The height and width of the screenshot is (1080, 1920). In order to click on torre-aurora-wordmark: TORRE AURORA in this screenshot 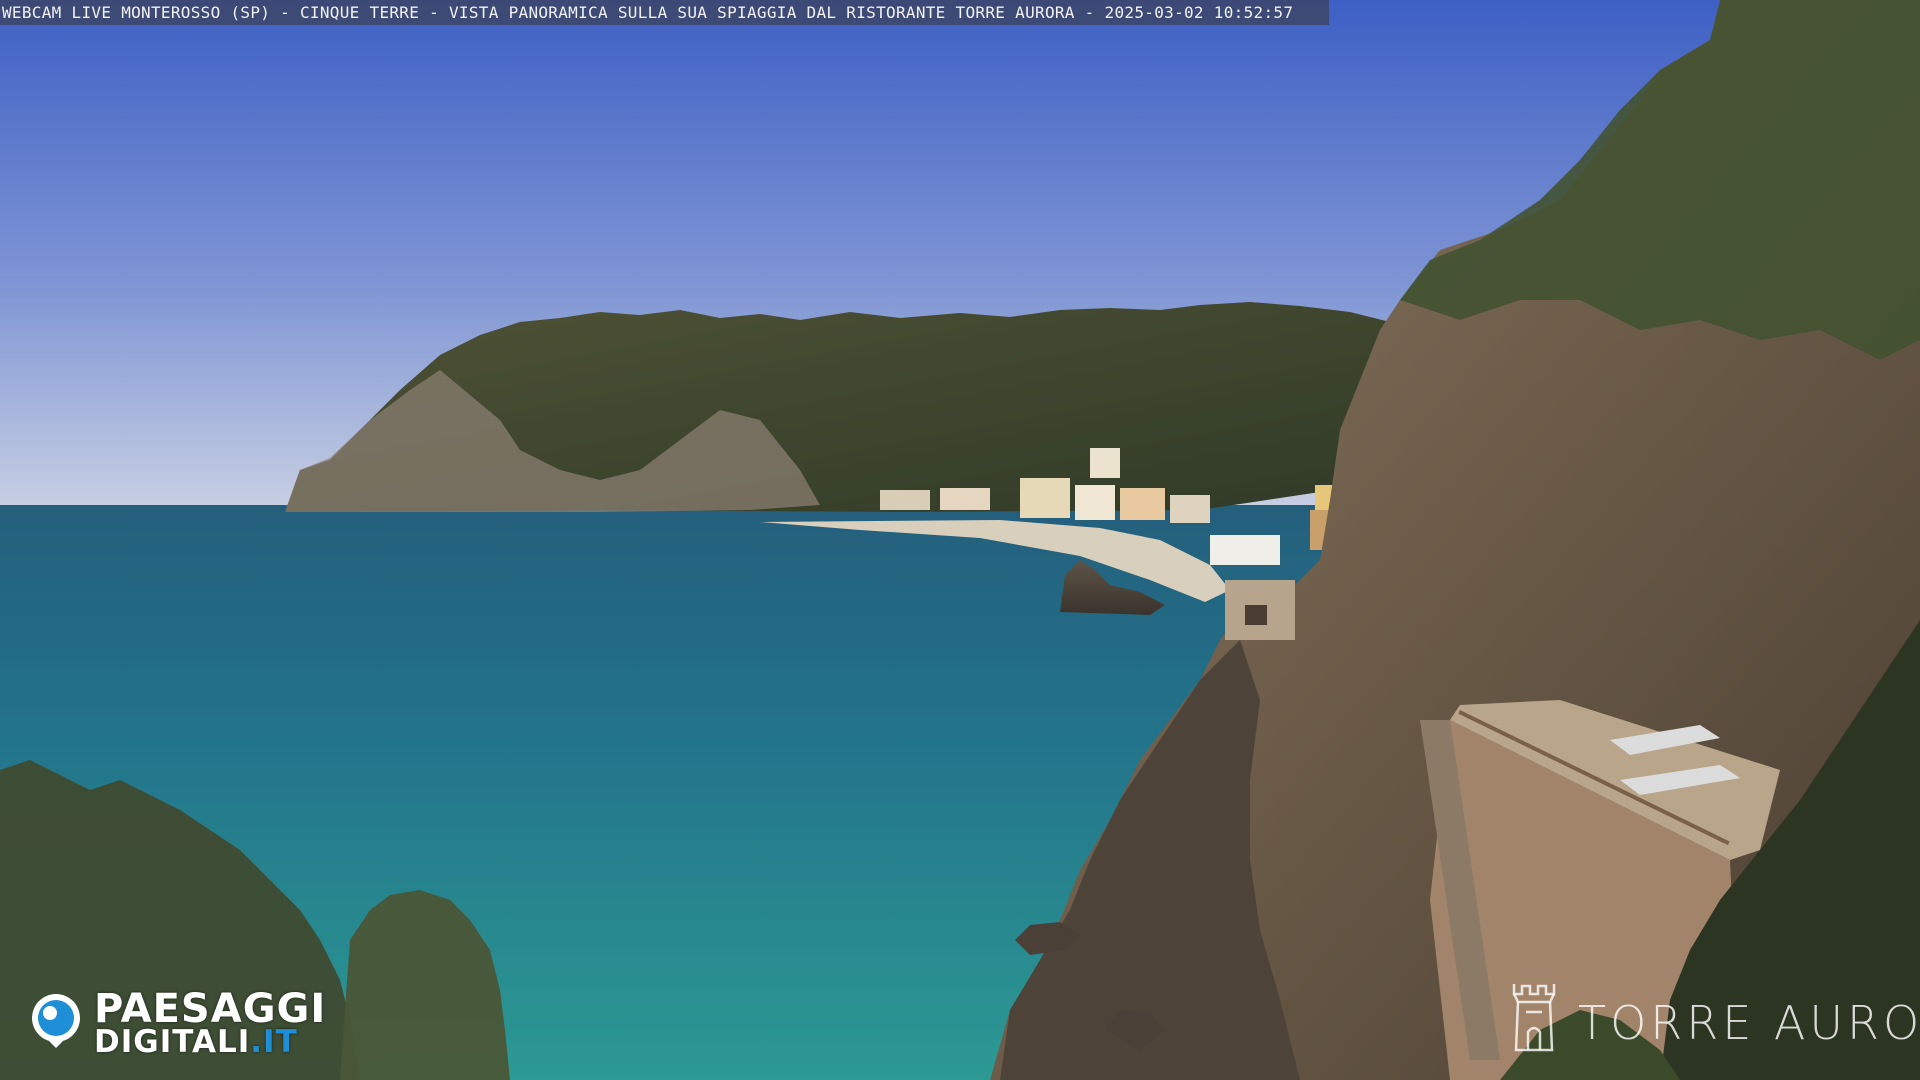, I will do `click(1749, 1023)`.